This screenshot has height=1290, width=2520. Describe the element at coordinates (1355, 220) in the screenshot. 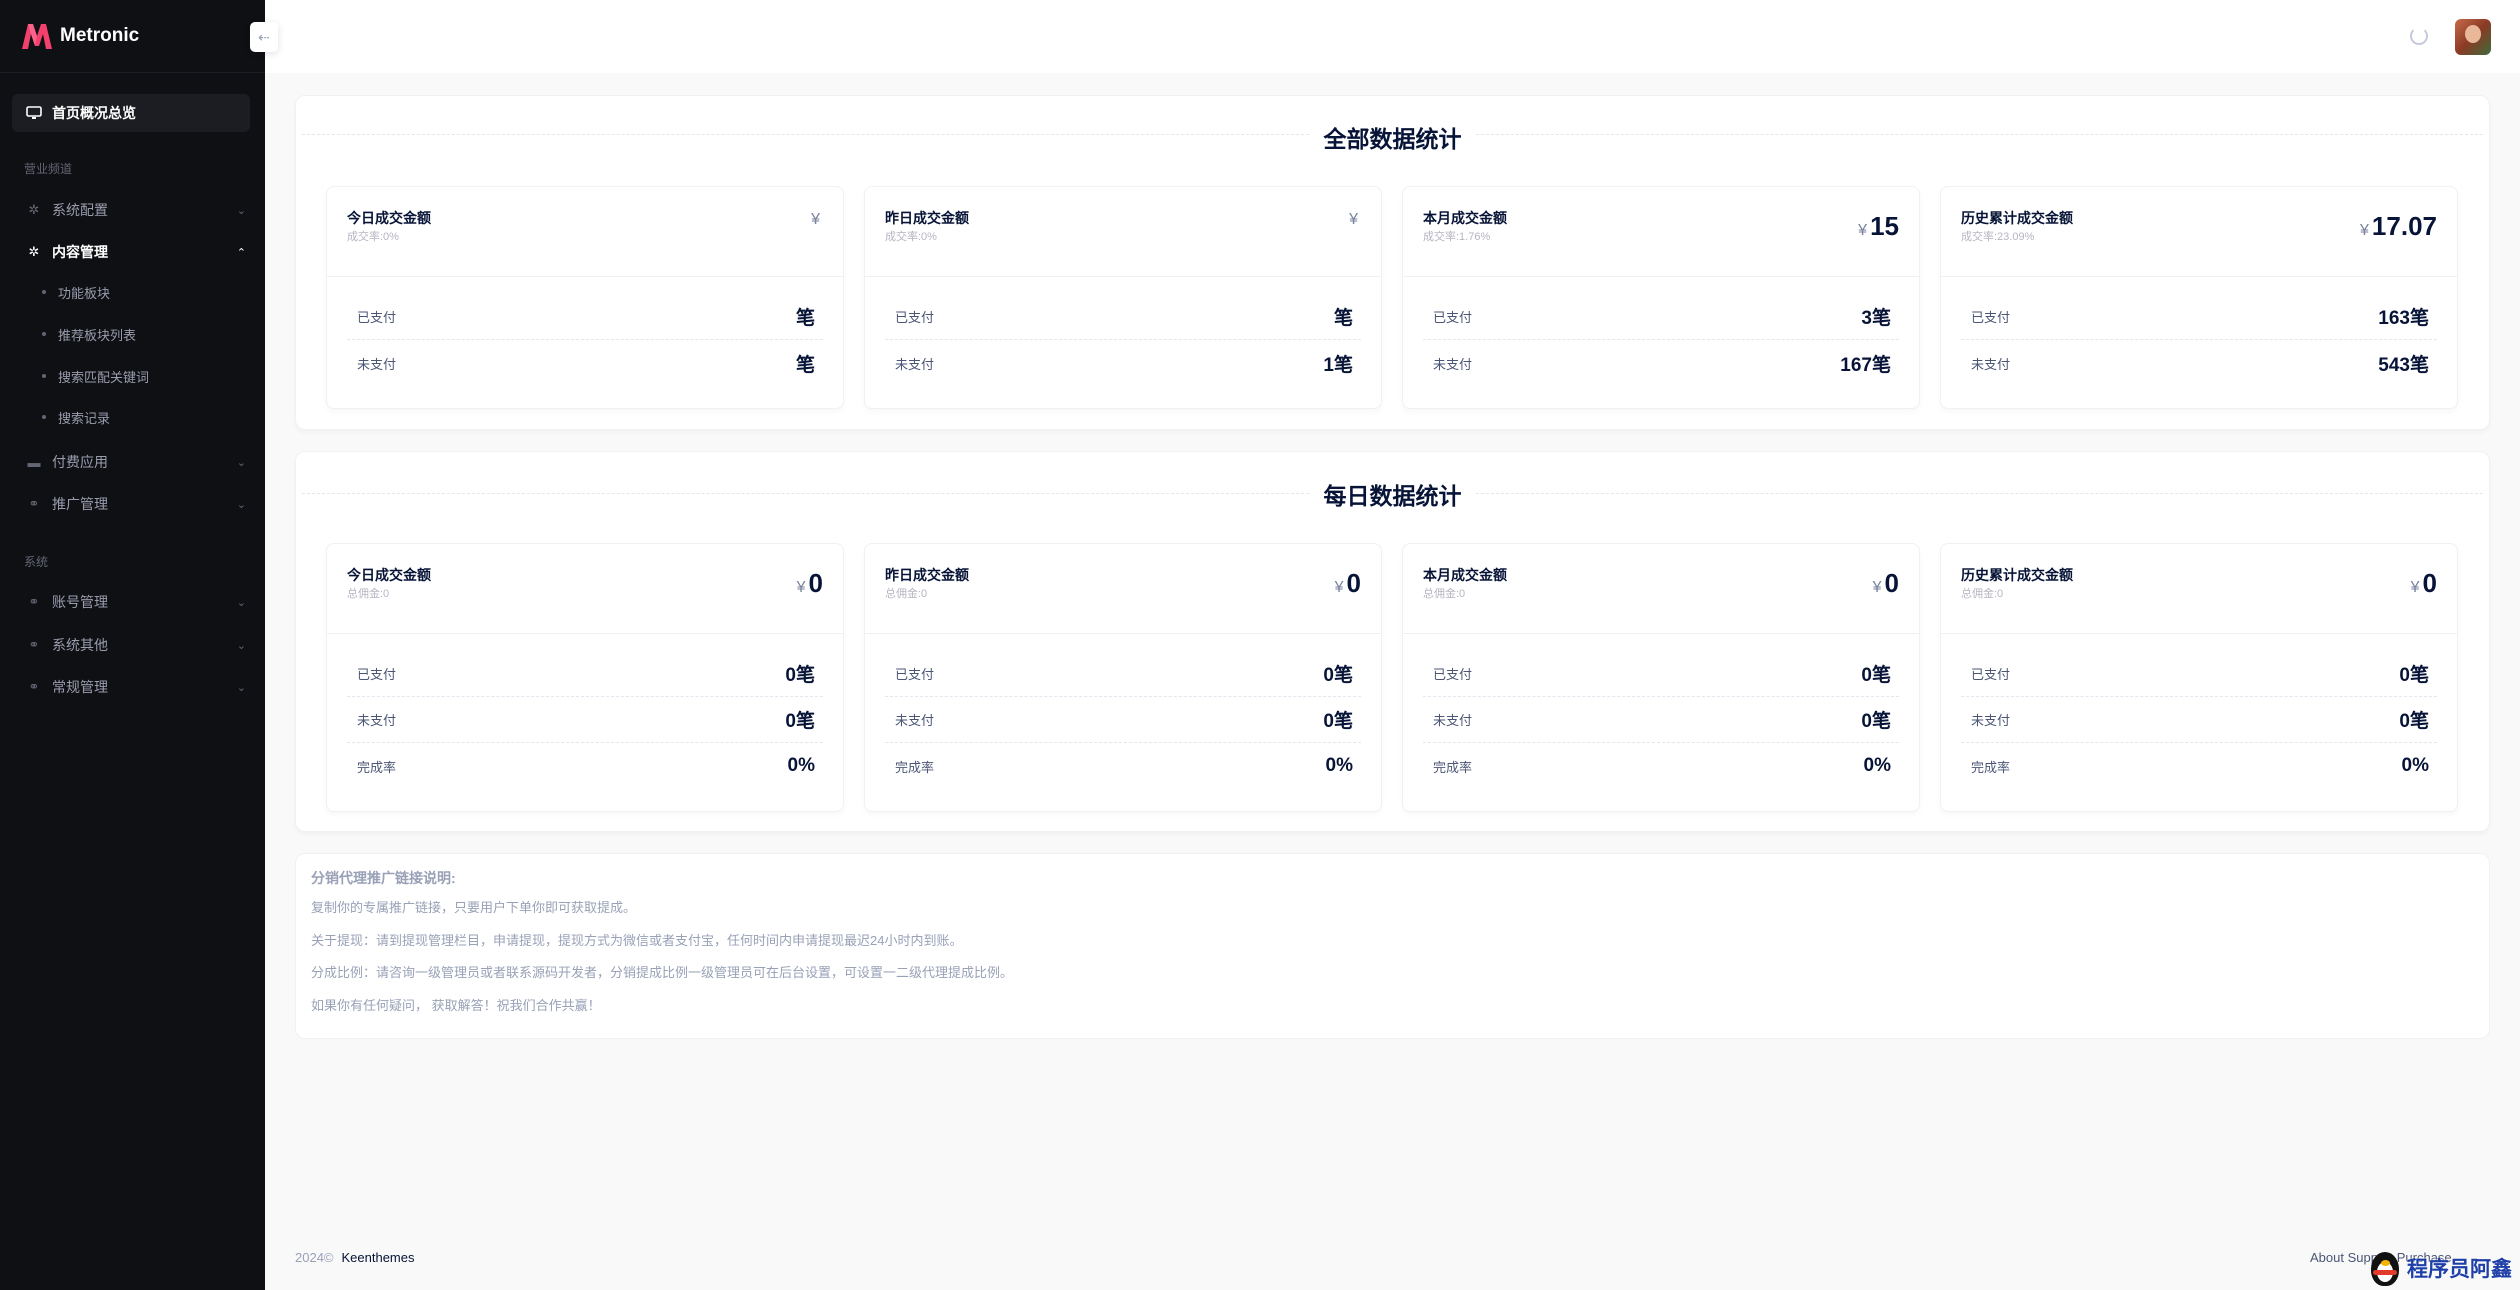

I see `card-amount: ¥` at that location.